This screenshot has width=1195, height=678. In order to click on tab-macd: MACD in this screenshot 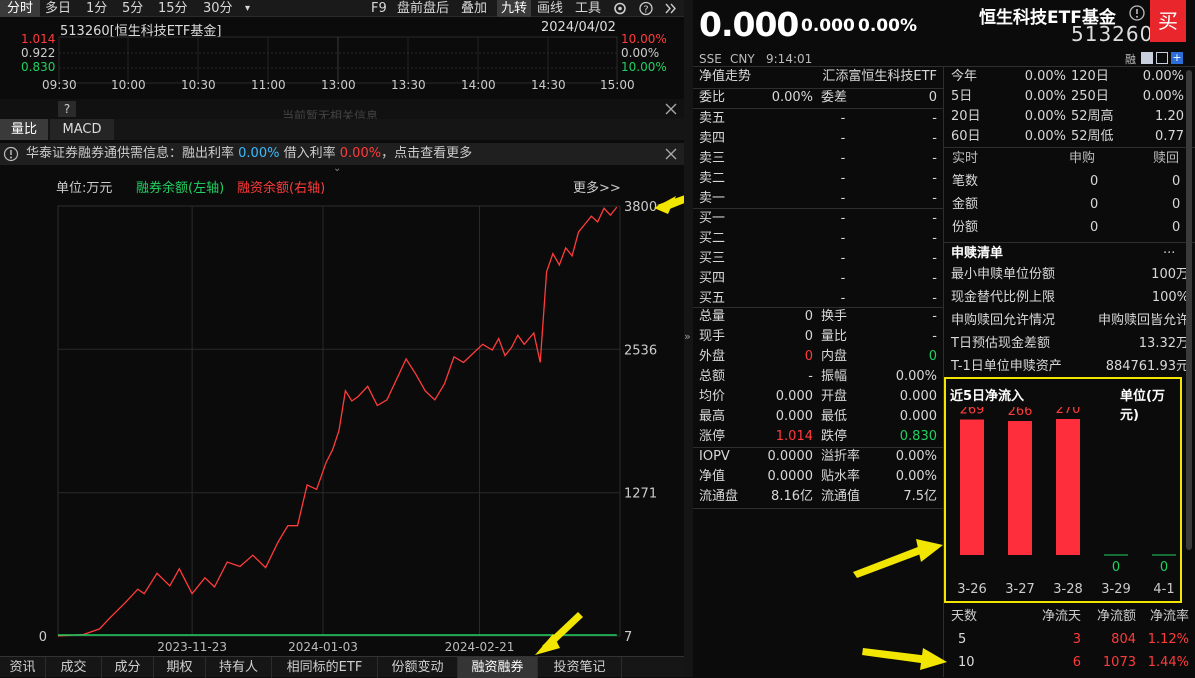, I will do `click(82, 129)`.